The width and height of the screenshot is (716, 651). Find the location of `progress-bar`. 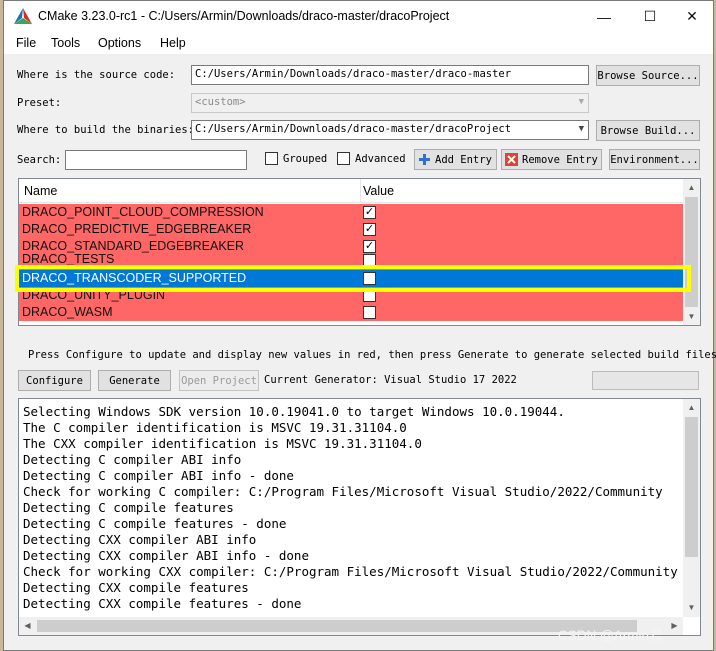

progress-bar is located at coordinates (645, 380).